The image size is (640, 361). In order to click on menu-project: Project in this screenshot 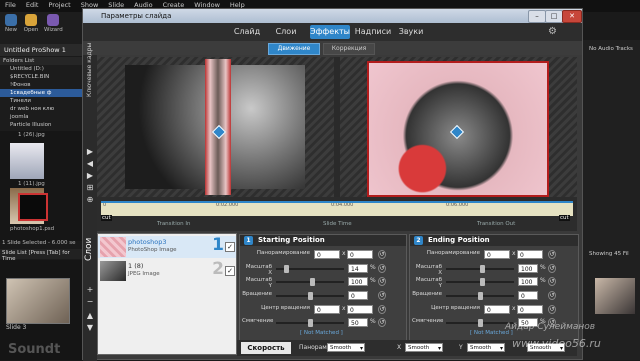, I will do `click(59, 5)`.